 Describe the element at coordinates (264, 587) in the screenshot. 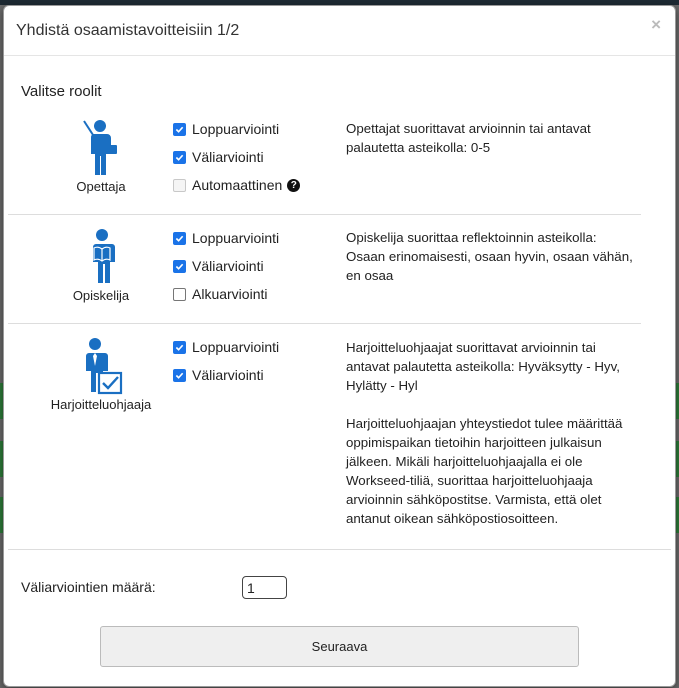

I see `interim-count-input` at that location.